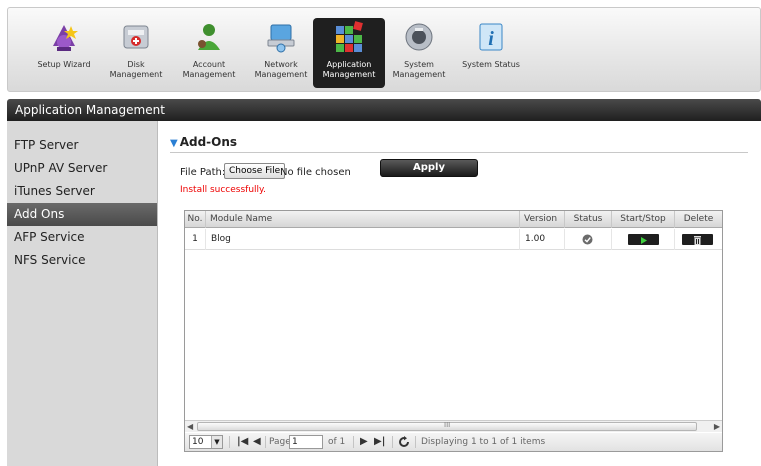 This screenshot has height=466, width=761. What do you see at coordinates (82, 260) in the screenshot?
I see `sidebar-item-nfs-service: NFS Service` at bounding box center [82, 260].